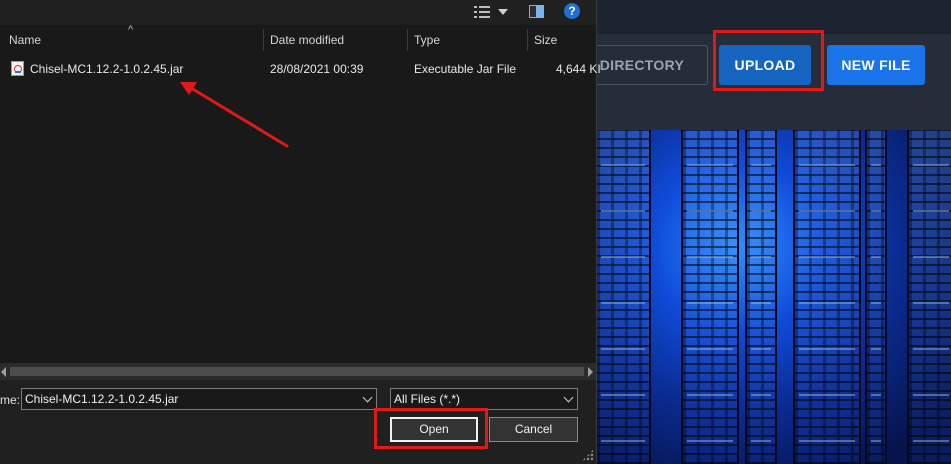  I want to click on upload-button: UPLOAD, so click(765, 65).